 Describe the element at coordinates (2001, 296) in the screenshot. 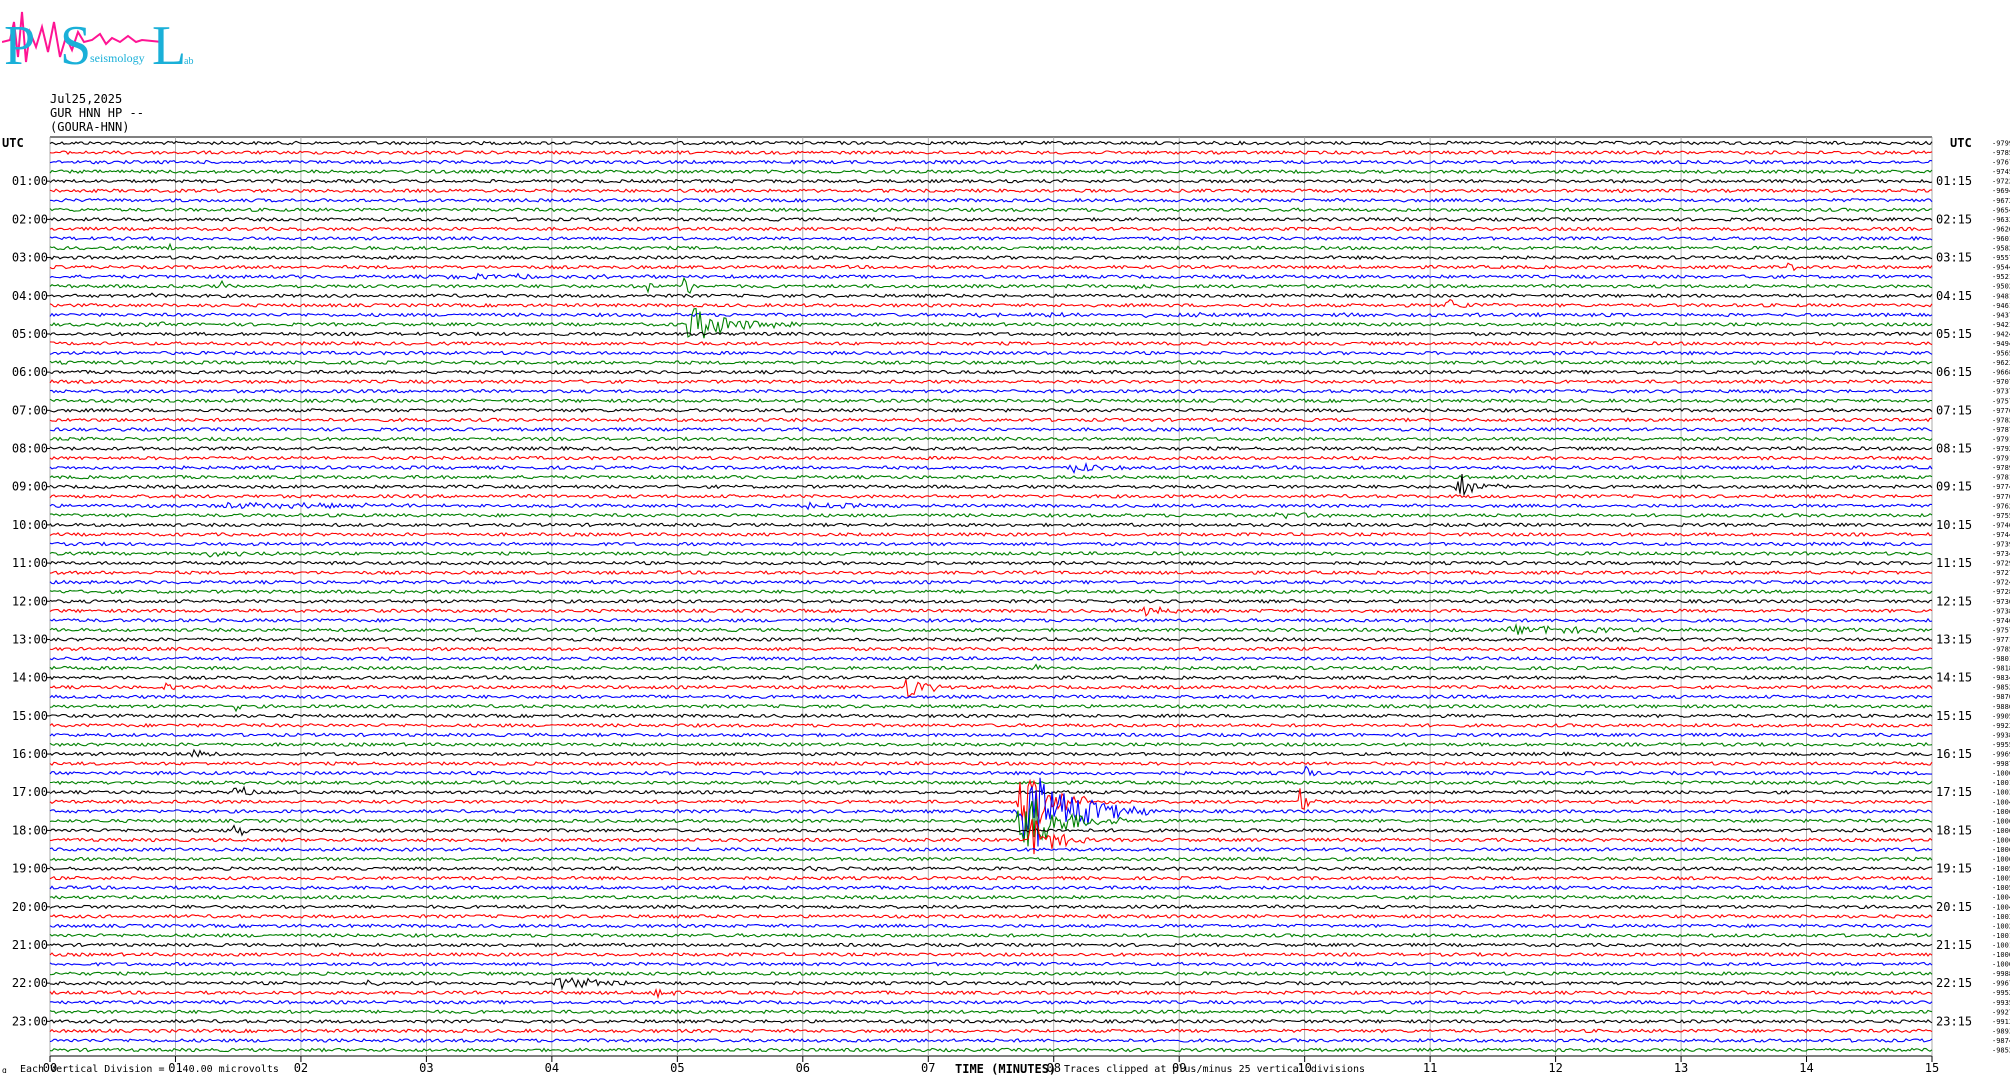

I see `trace-offset-label: -9481` at that location.